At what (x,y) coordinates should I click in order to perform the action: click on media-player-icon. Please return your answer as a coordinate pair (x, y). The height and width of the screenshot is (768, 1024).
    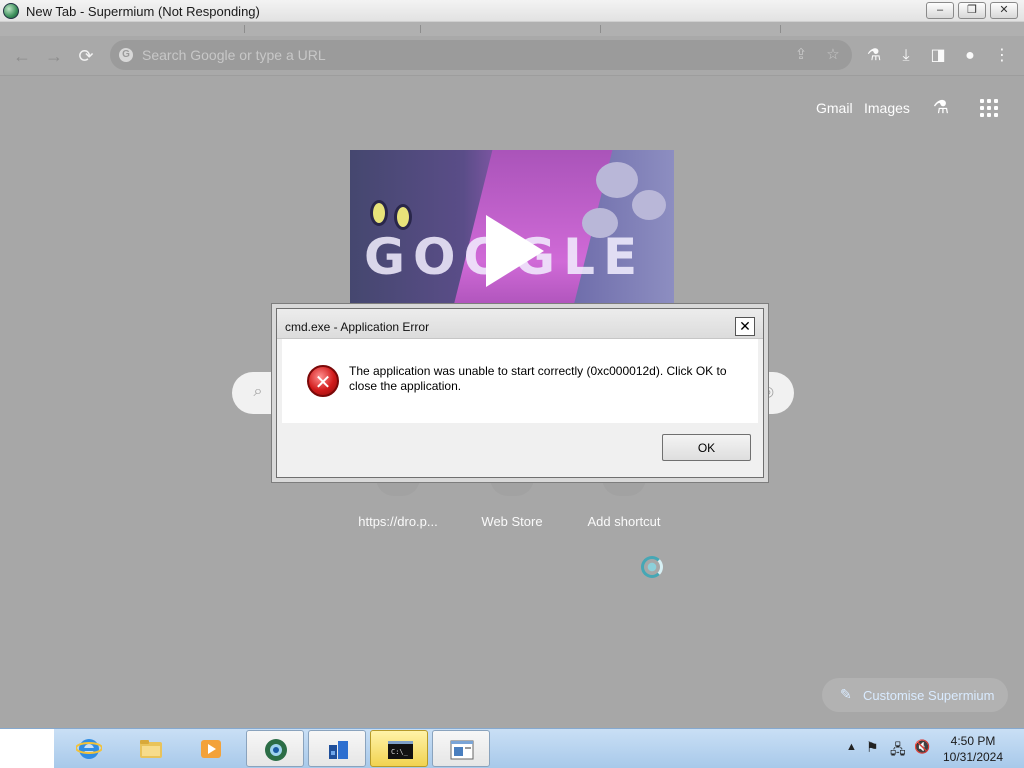
    Looking at the image, I should click on (211, 749).